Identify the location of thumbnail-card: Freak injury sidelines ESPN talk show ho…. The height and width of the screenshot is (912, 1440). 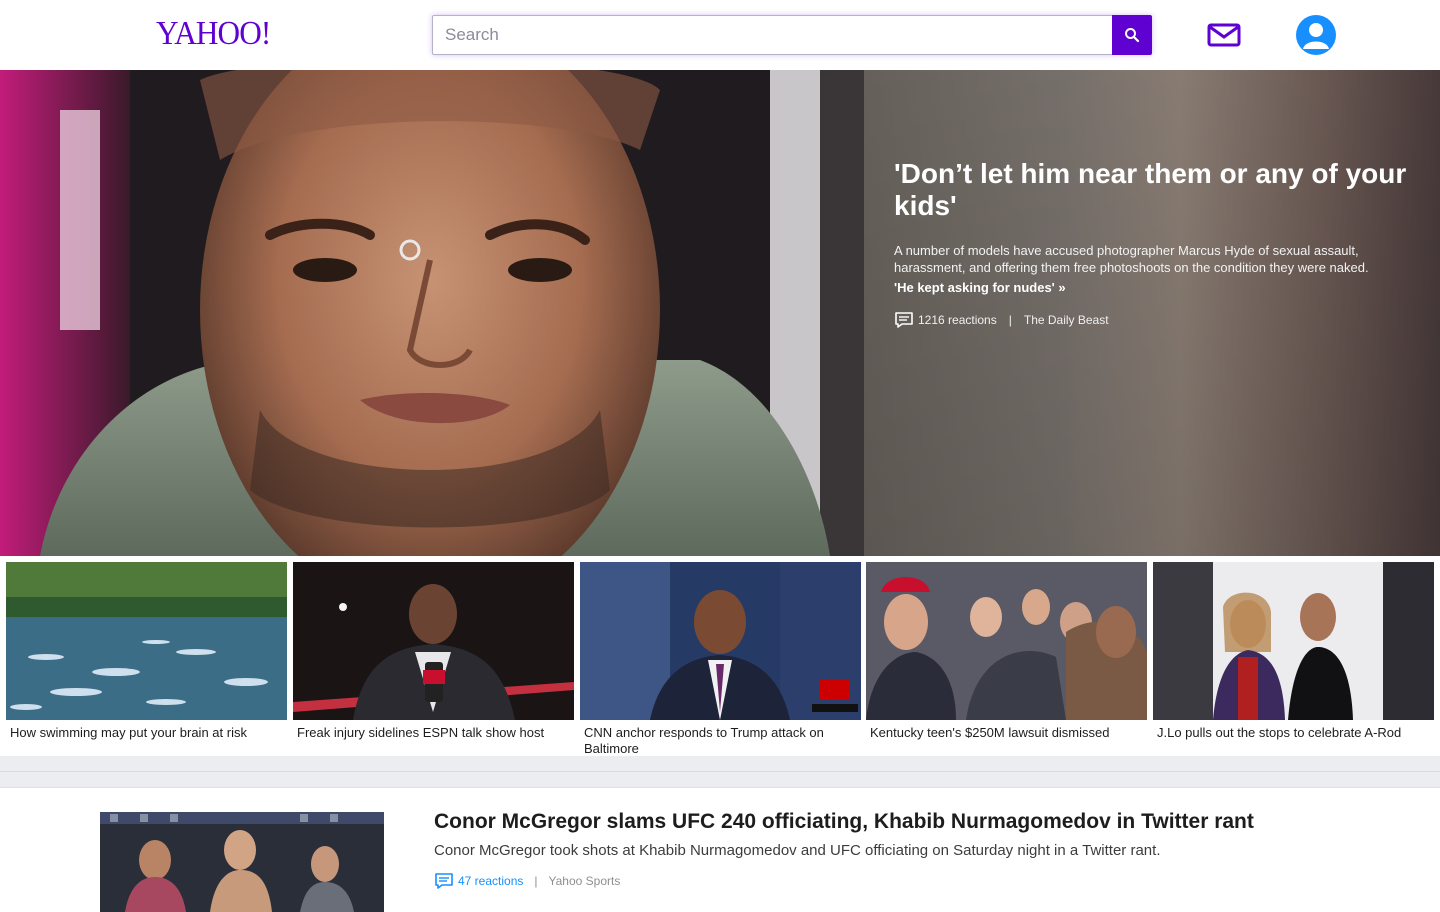
(433, 651).